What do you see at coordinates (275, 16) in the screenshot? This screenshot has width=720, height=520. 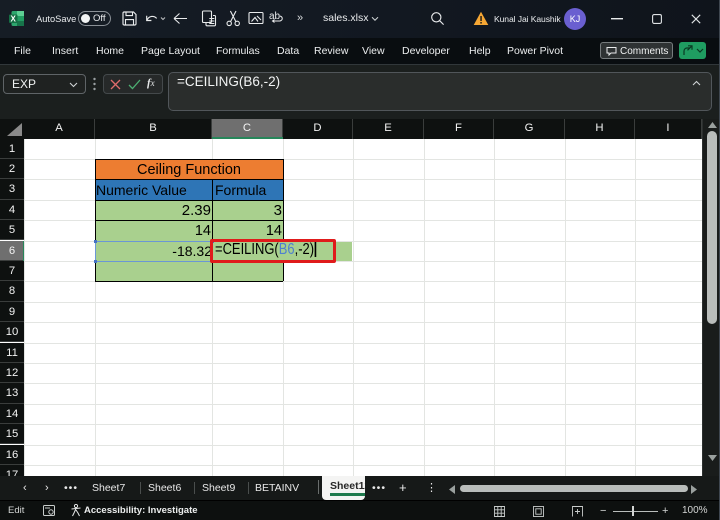 I see `svg-text: ab` at bounding box center [275, 16].